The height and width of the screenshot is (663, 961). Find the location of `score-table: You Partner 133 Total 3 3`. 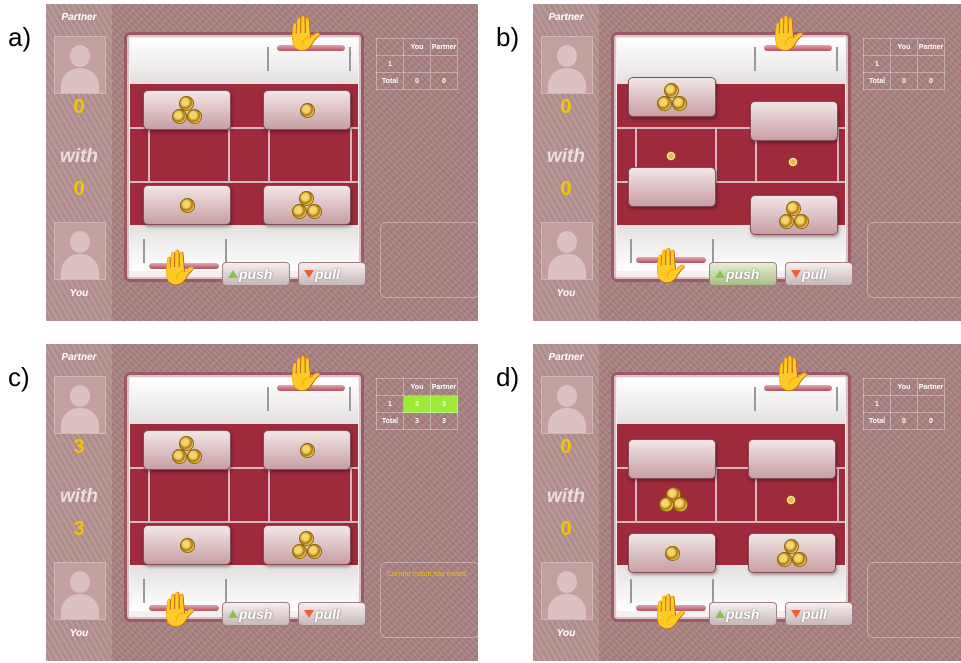

score-table: You Partner 133 Total 3 3 is located at coordinates (417, 404).